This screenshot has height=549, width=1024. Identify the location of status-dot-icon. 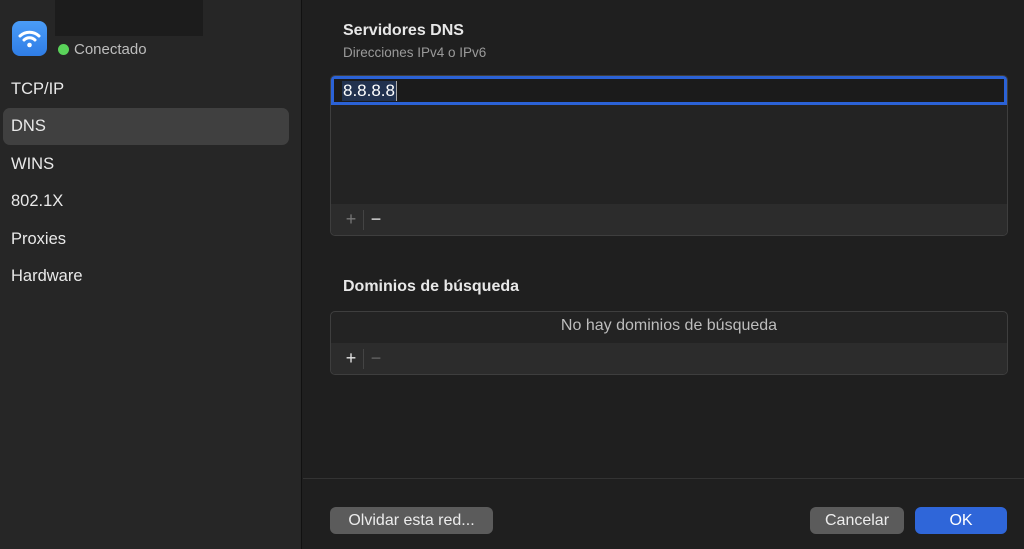
(63, 49).